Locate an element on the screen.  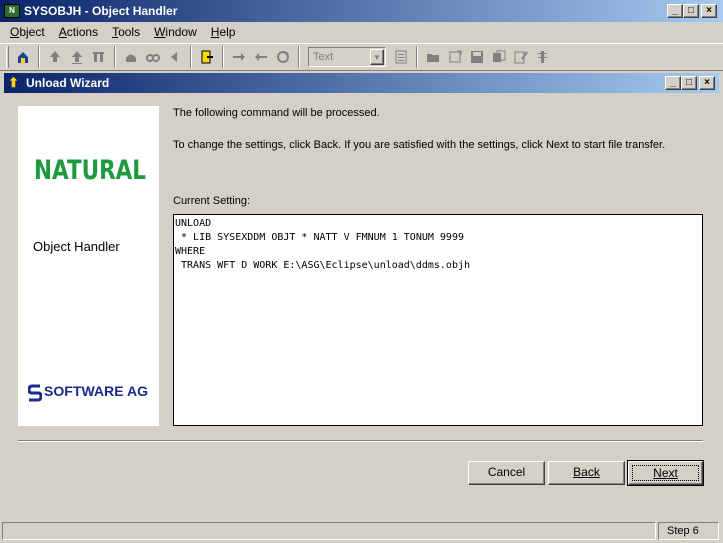
divider is located at coordinates (360, 441).